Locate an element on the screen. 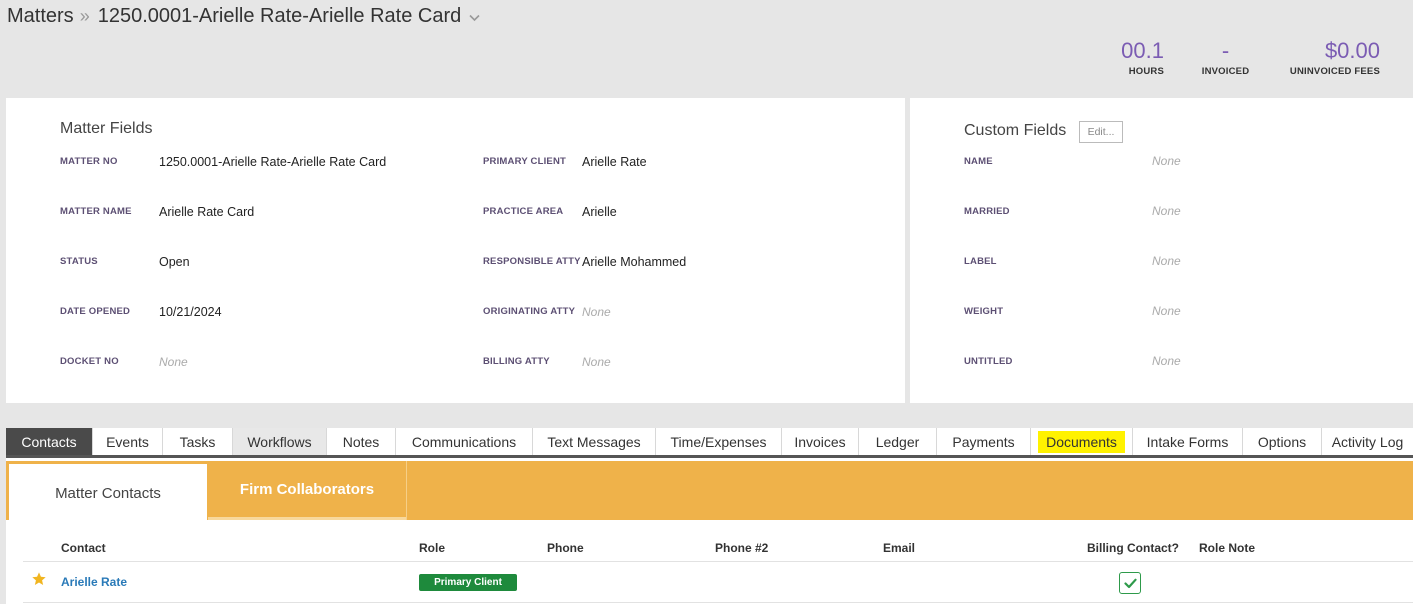 Image resolution: width=1413 pixels, height=604 pixels. uninvoiced-fees-label: UNINVOICED FEES is located at coordinates (1334, 71).